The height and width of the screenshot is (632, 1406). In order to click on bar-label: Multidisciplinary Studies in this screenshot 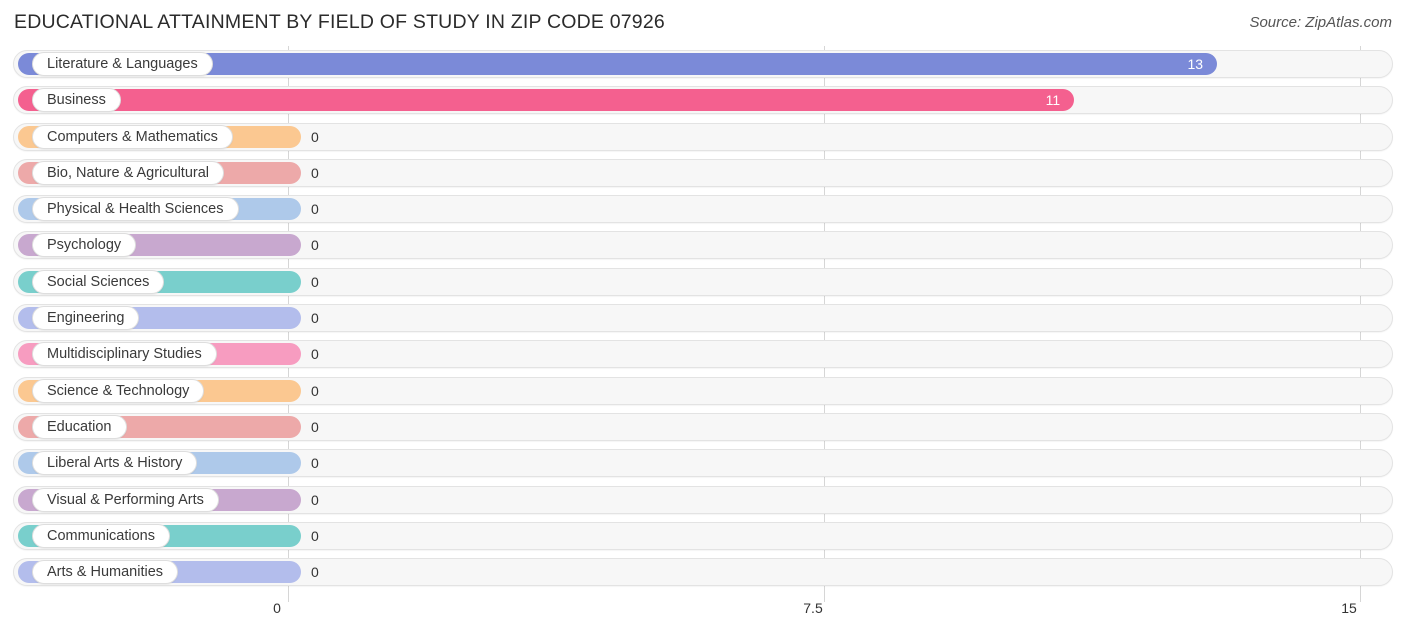, I will do `click(124, 354)`.